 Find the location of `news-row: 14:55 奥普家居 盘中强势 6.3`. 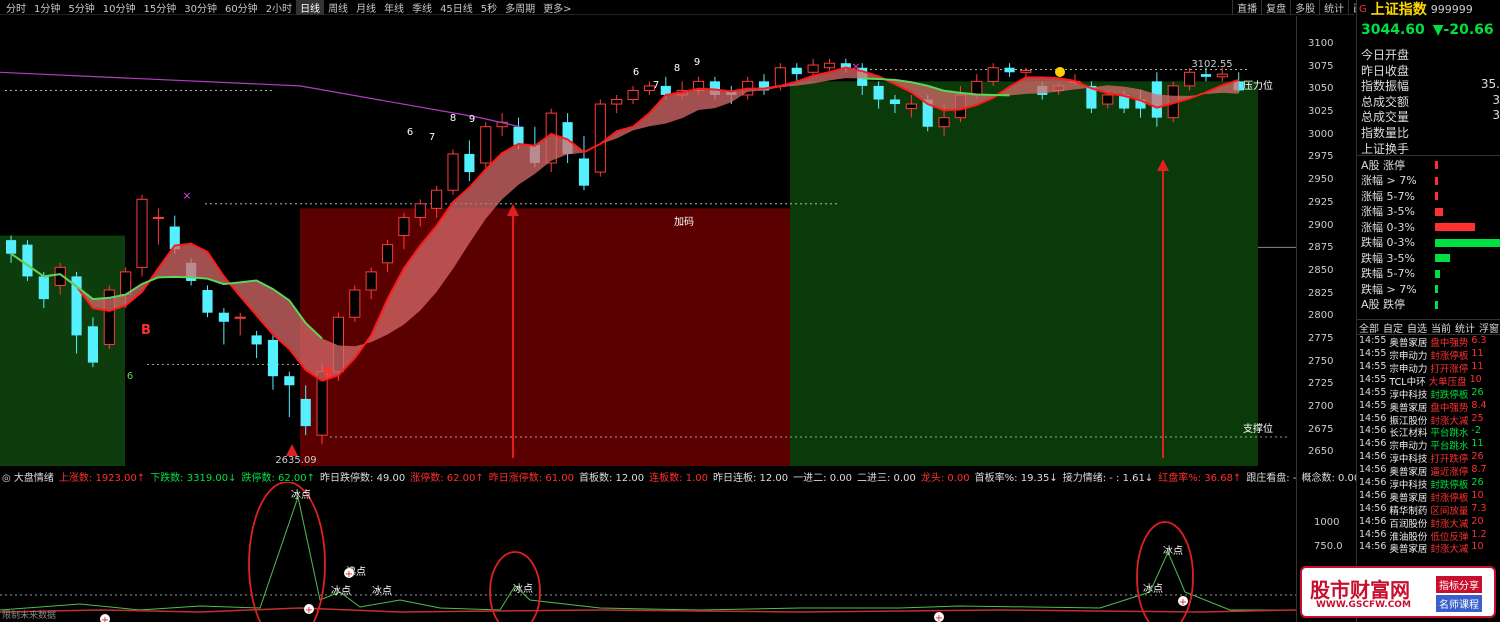

news-row: 14:55 奥普家居 盘中强势 6.3 is located at coordinates (1428, 342).